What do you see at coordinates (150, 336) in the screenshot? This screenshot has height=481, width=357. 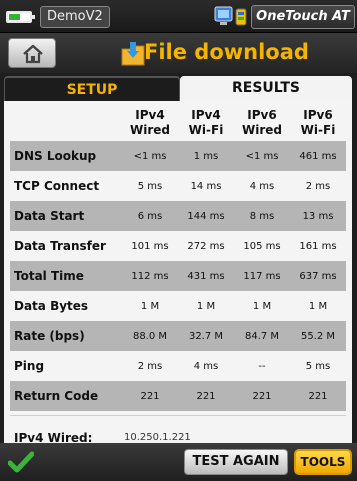 I see `table-cell: 88.0 M` at bounding box center [150, 336].